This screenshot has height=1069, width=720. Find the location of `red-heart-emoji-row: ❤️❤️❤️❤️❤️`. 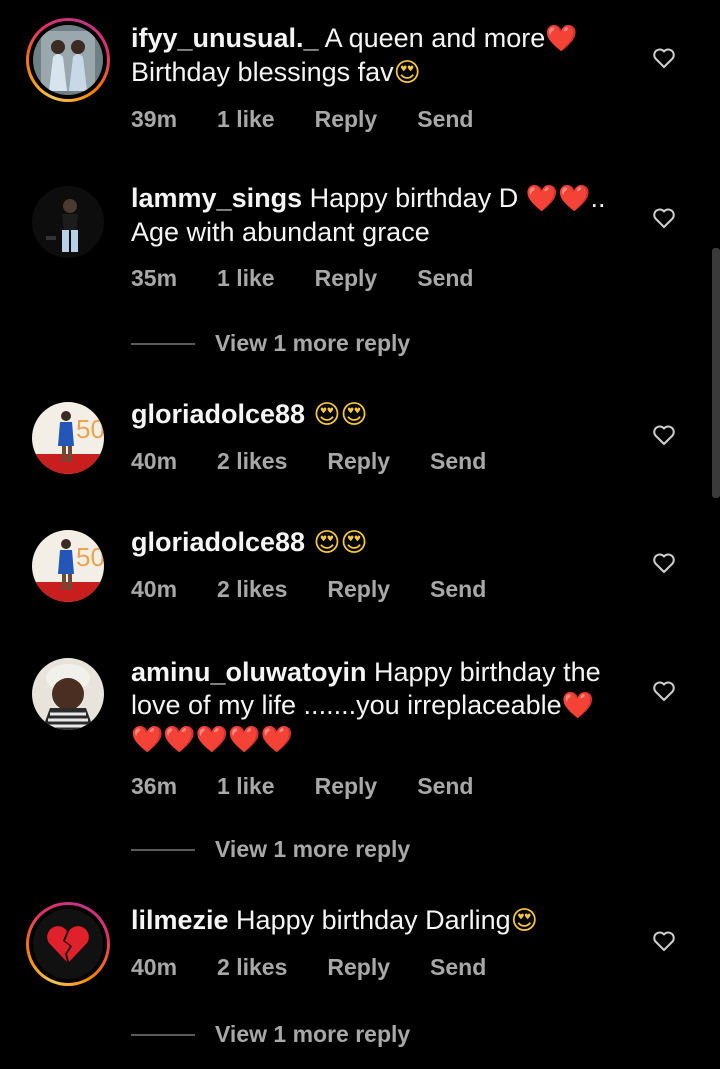

red-heart-emoji-row: ❤️❤️❤️❤️❤️ is located at coordinates (212, 740).